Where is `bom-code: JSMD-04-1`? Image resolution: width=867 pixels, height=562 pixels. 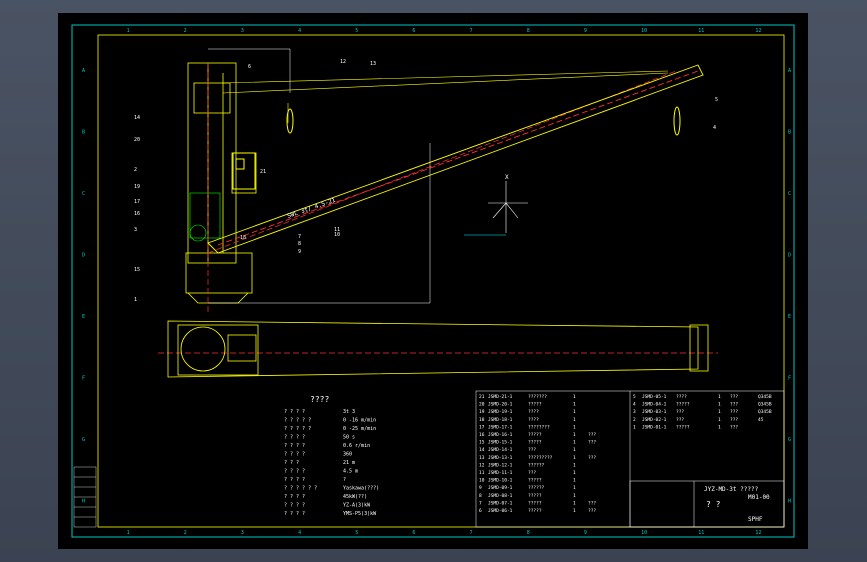 bom-code: JSMD-04-1 is located at coordinates (654, 405).